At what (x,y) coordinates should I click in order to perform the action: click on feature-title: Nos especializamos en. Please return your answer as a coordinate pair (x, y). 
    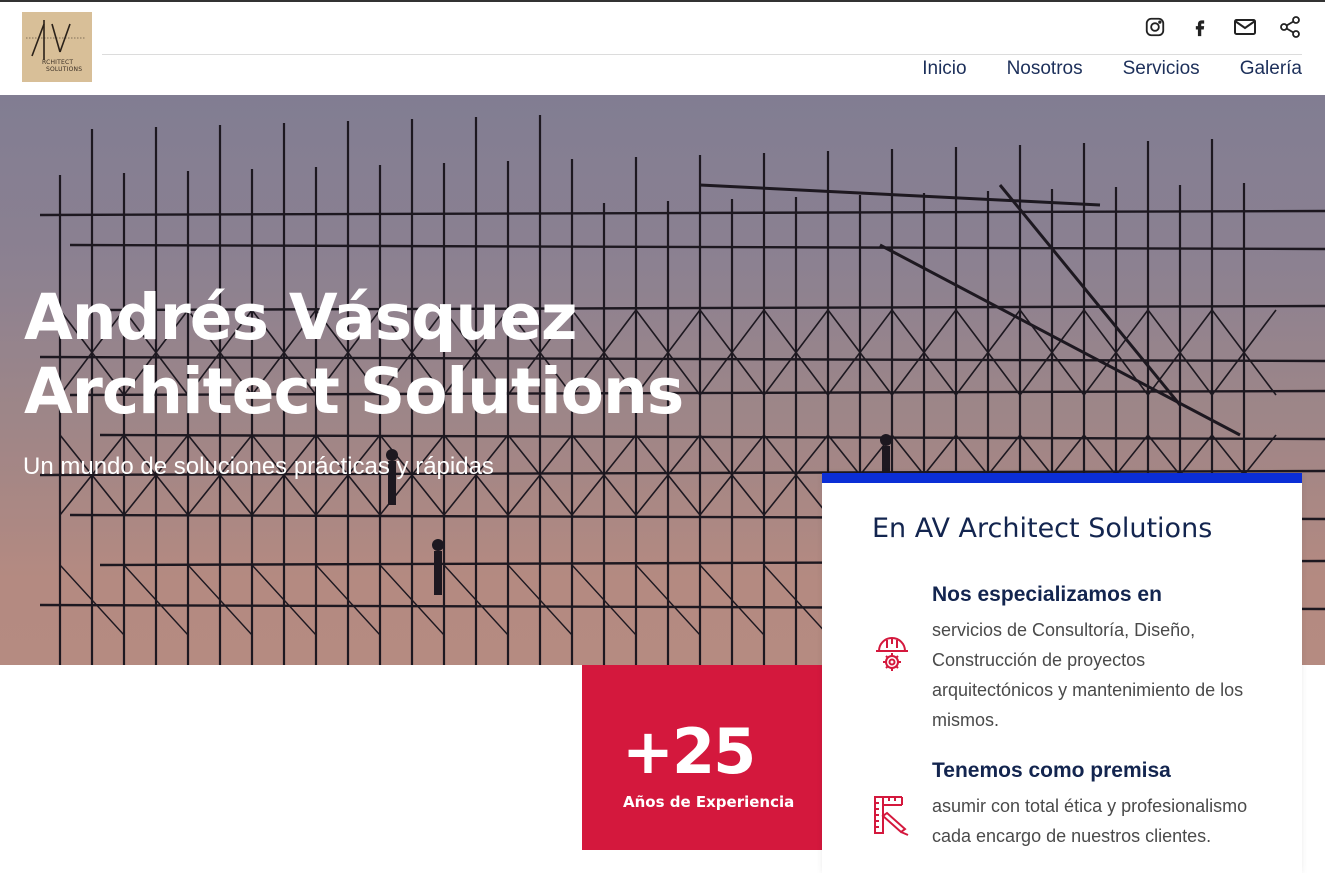
    Looking at the image, I should click on (1047, 594).